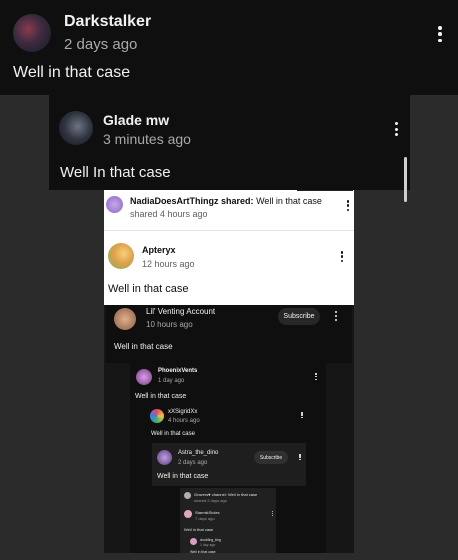 The width and height of the screenshot is (458, 560). What do you see at coordinates (405, 179) in the screenshot?
I see `scrollbar` at bounding box center [405, 179].